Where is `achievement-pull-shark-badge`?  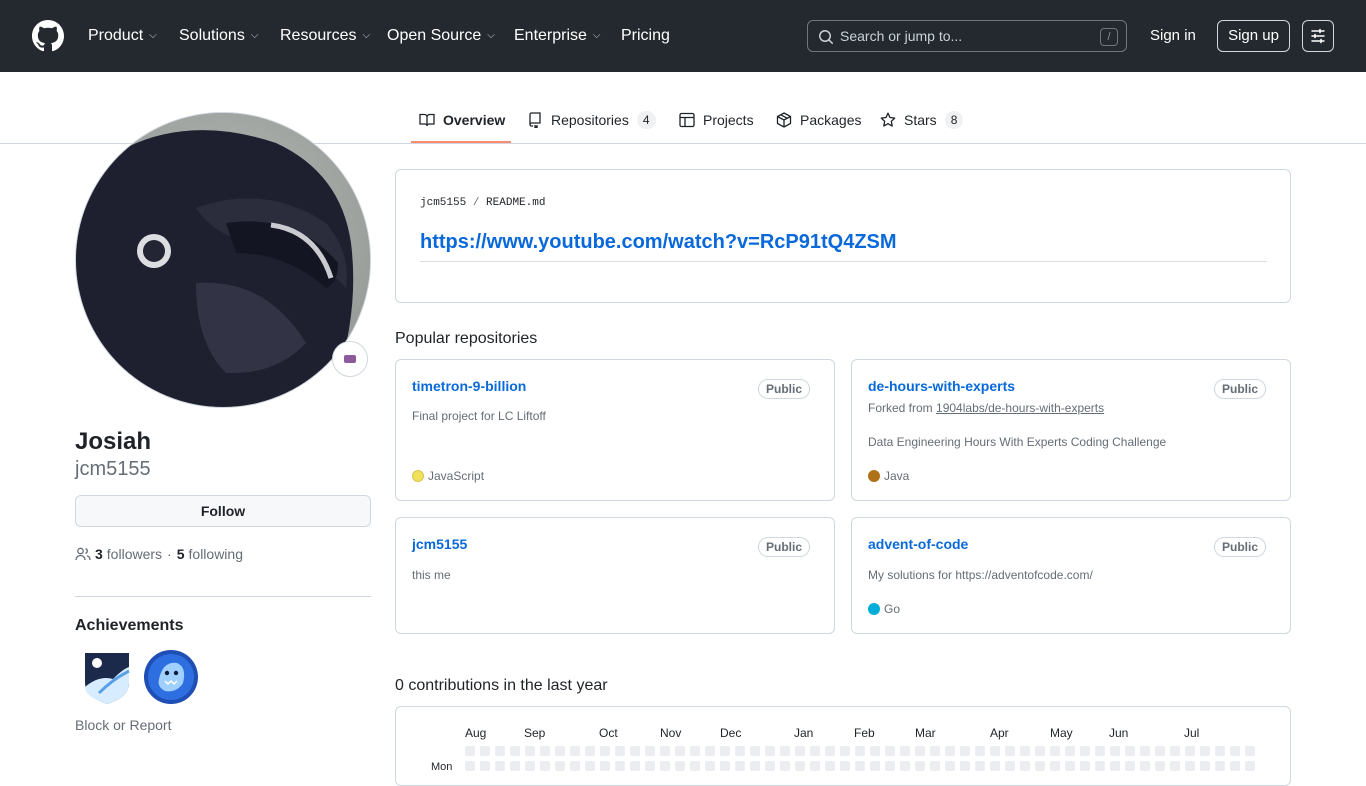 achievement-pull-shark-badge is located at coordinates (171, 677).